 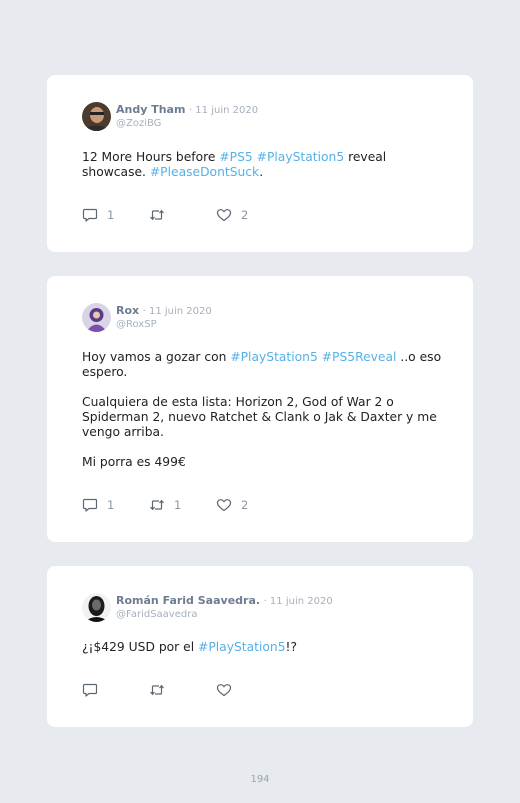 I want to click on reply-button, so click(x=115, y=690).